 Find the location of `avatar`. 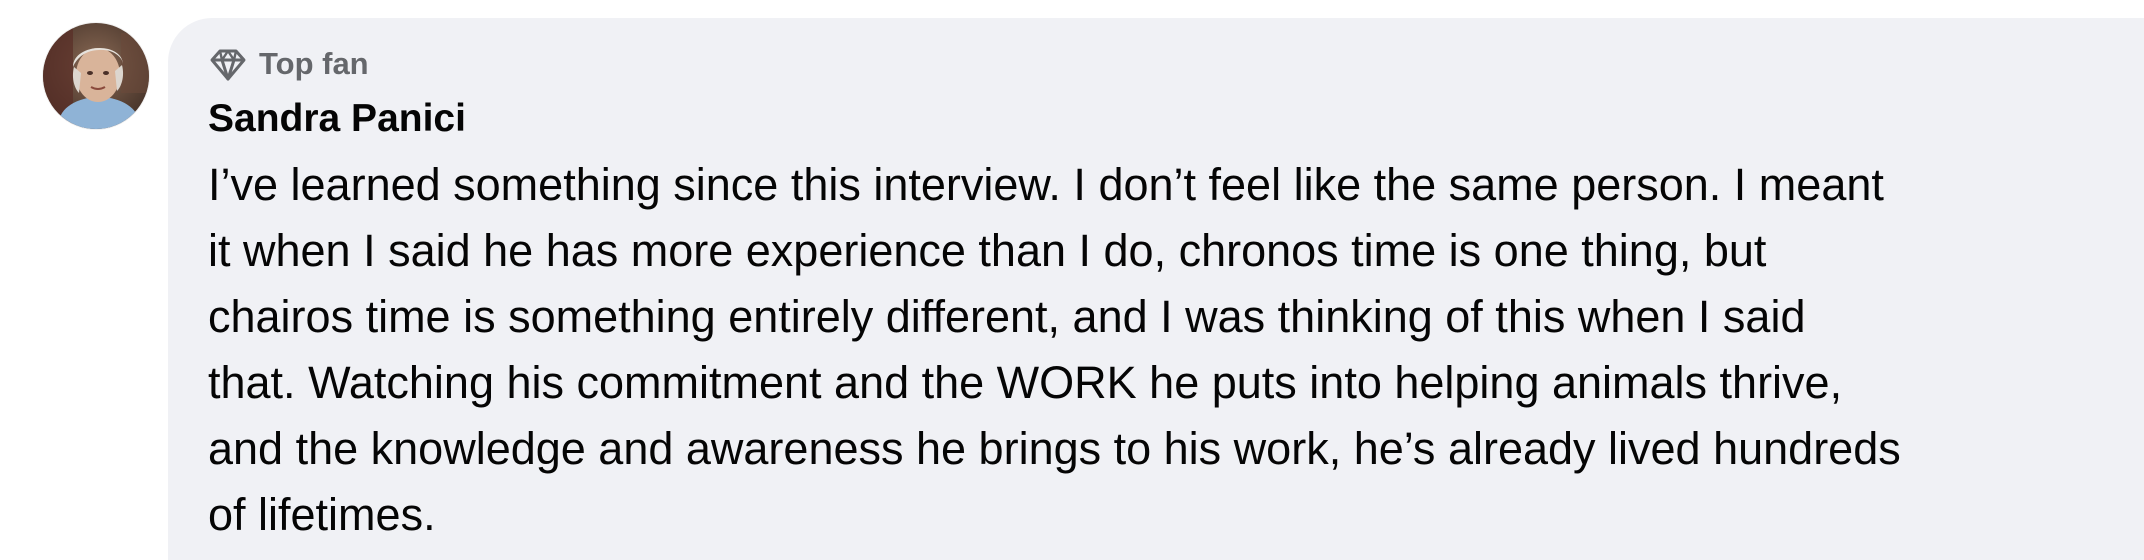

avatar is located at coordinates (96, 76).